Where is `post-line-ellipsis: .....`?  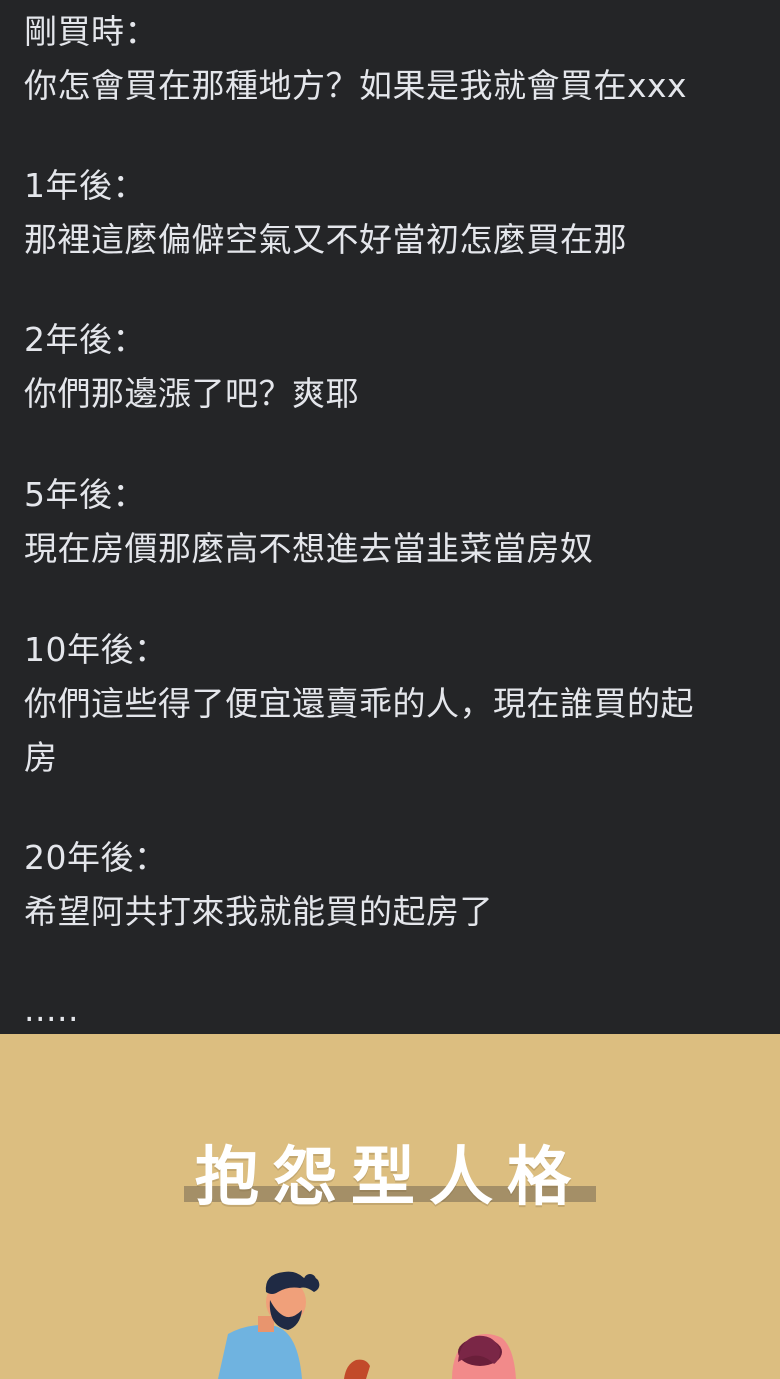 post-line-ellipsis: ..... is located at coordinates (51, 1009).